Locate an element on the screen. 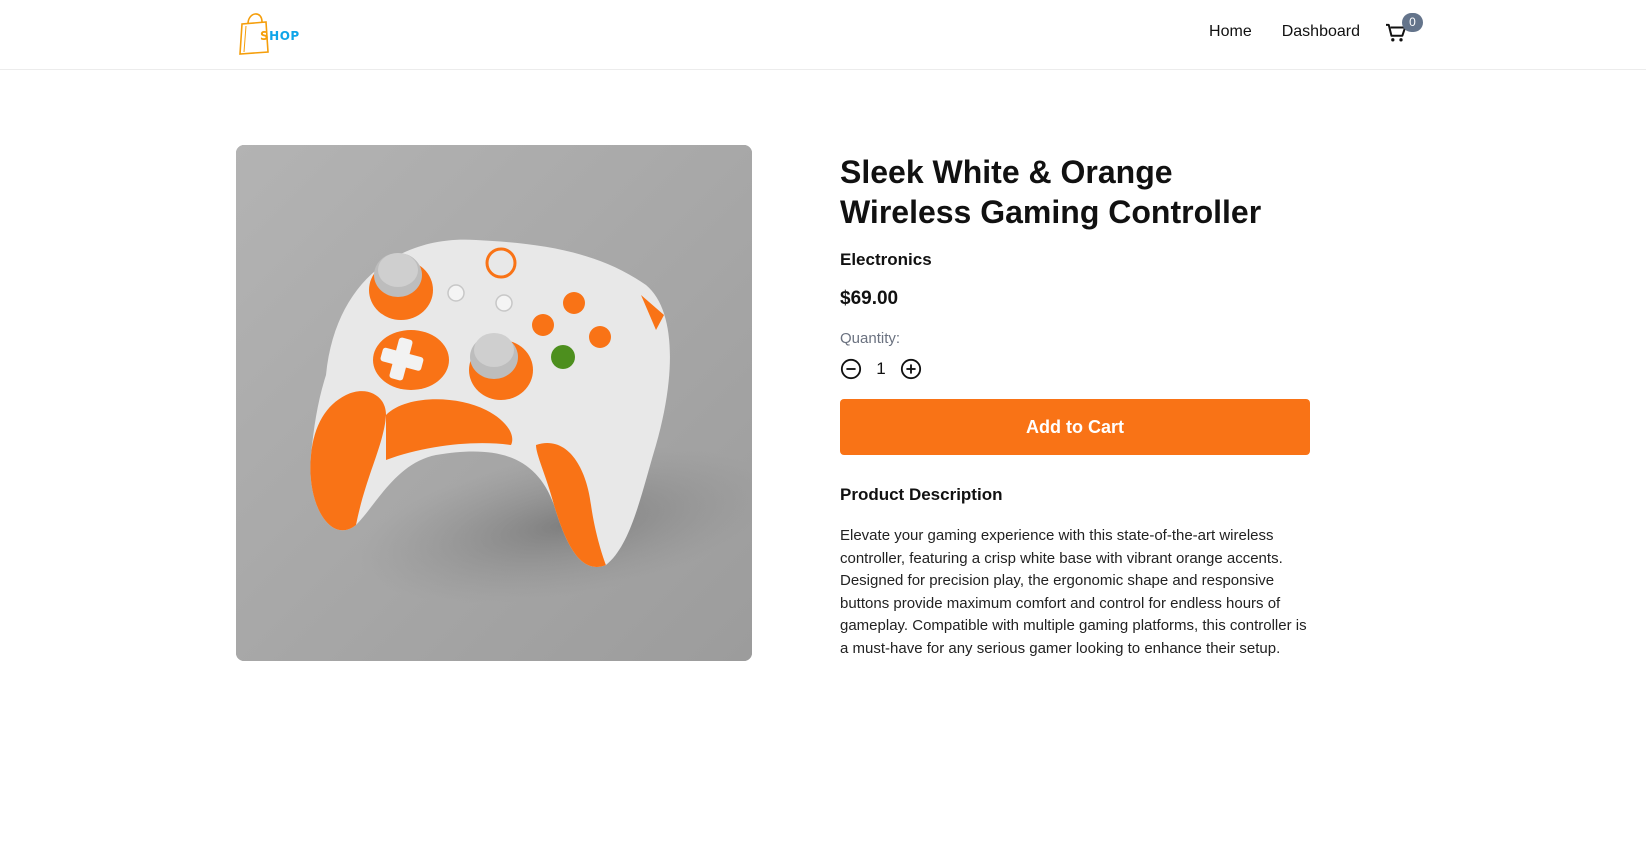 Image resolution: width=1646 pixels, height=853 pixels. logo-text-s: S is located at coordinates (265, 36).